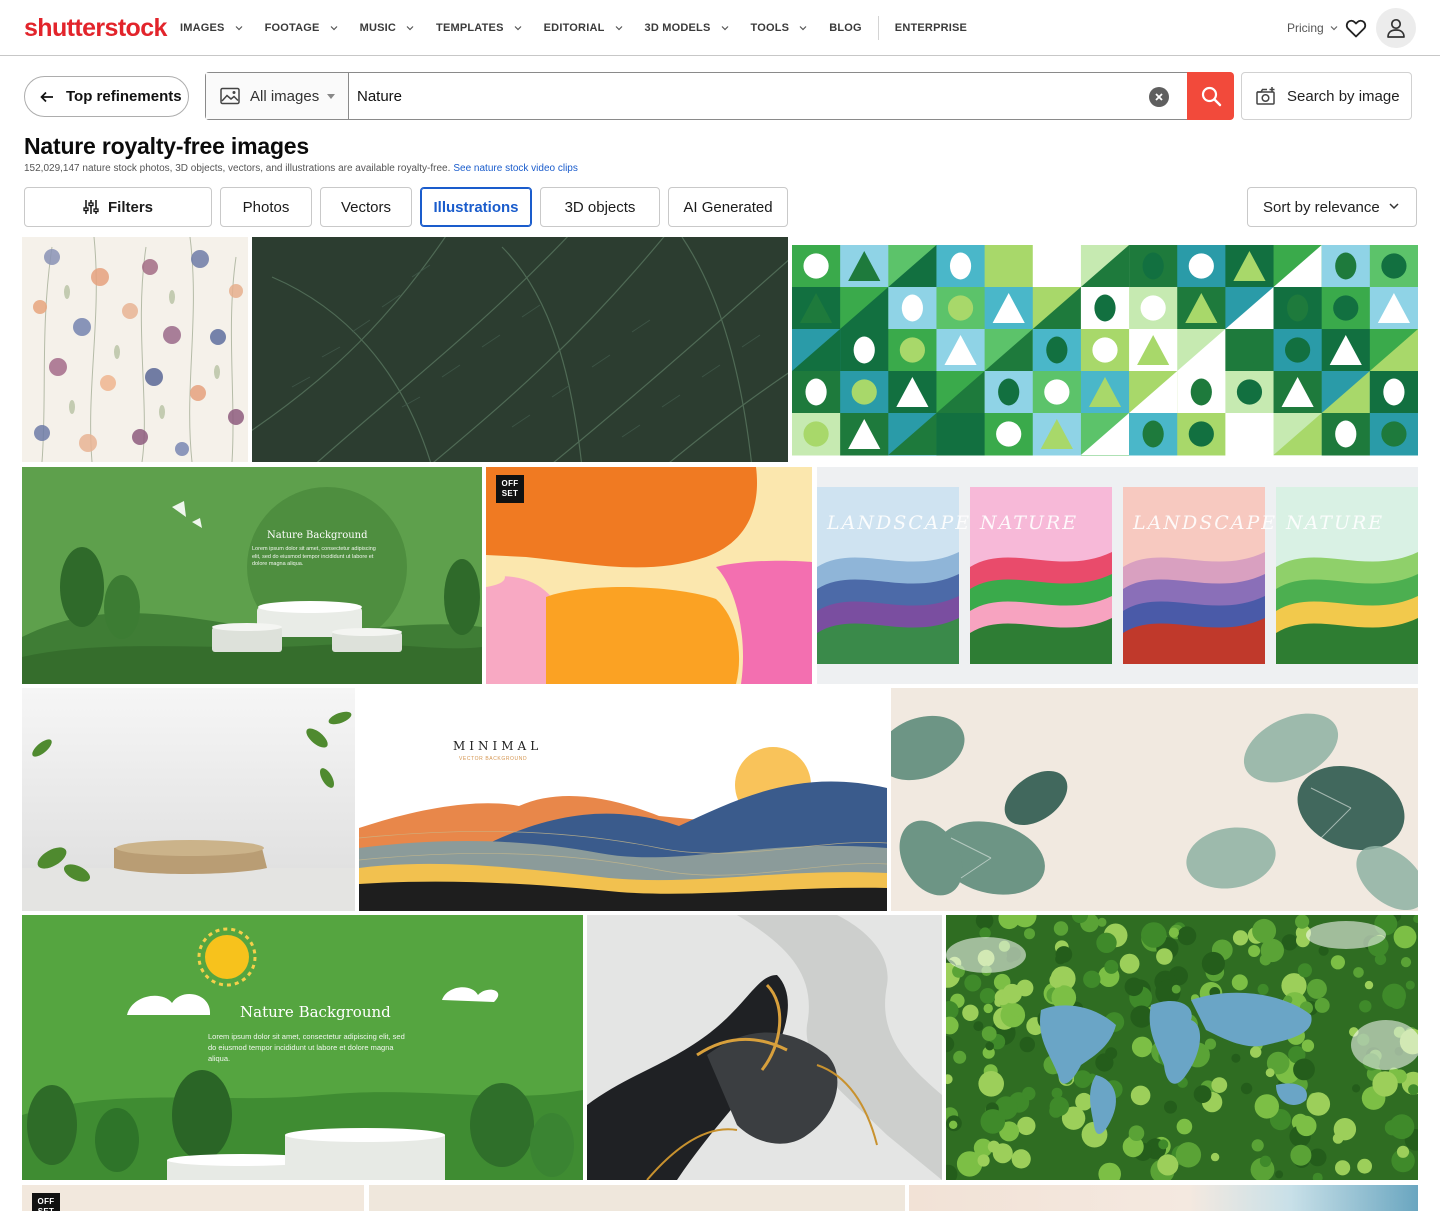  I want to click on forest-world-map-artwork, so click(1182, 1047).